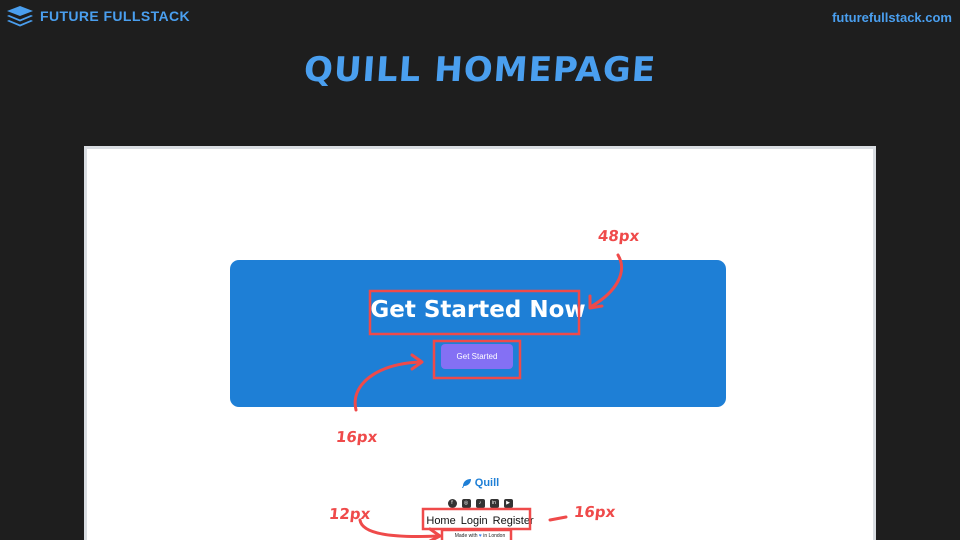 This screenshot has height=540, width=960. I want to click on made-with-prefix: Made with, so click(466, 536).